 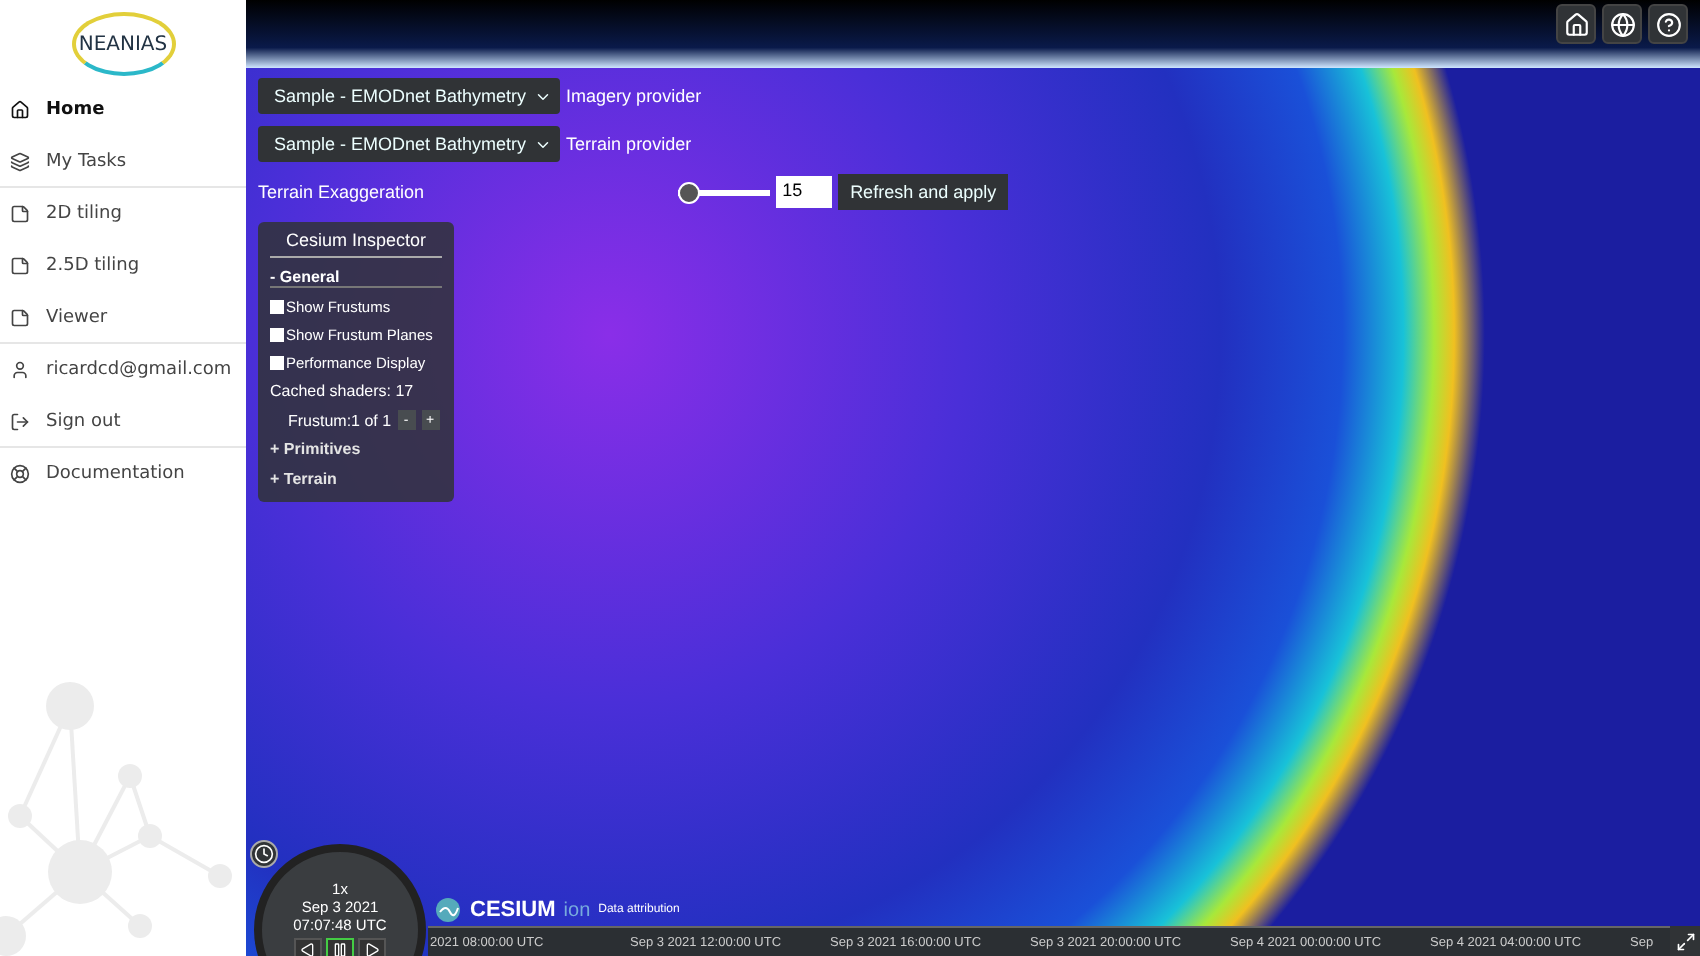 I want to click on layers-icon, so click(x=20, y=161).